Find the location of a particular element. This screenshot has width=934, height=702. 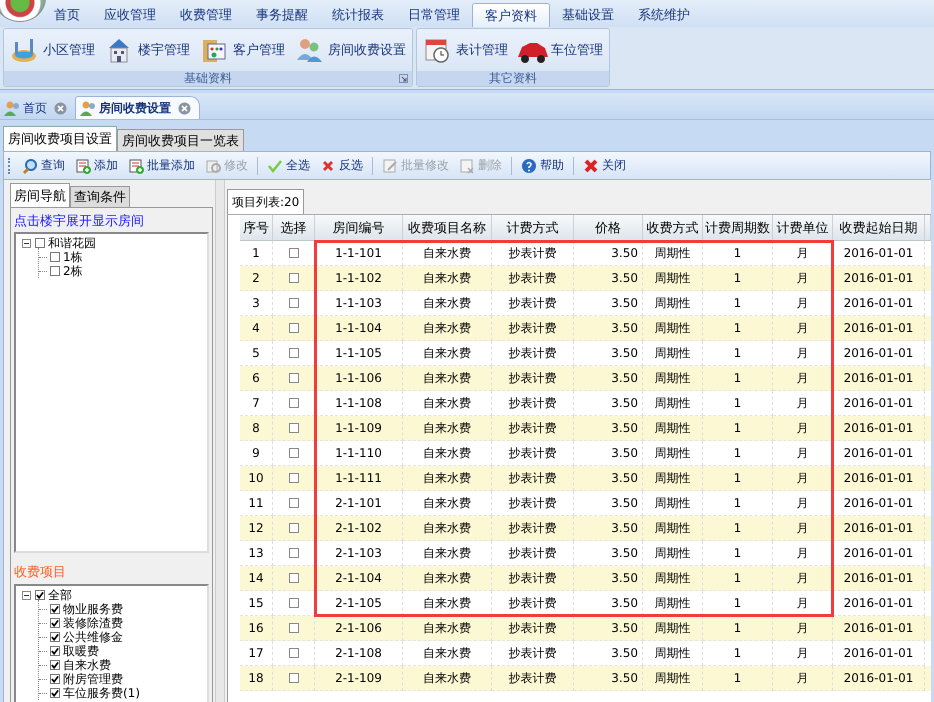

tree-item: 附房管理费 is located at coordinates (93, 679).